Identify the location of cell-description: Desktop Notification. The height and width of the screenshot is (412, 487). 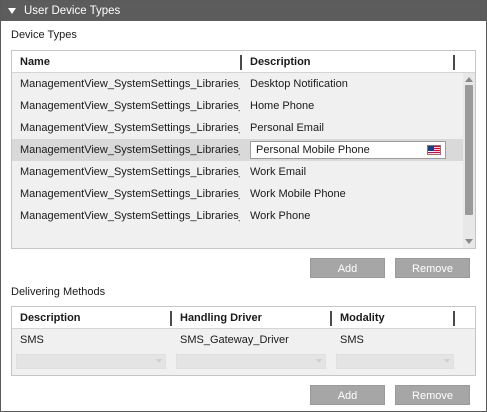
(299, 84).